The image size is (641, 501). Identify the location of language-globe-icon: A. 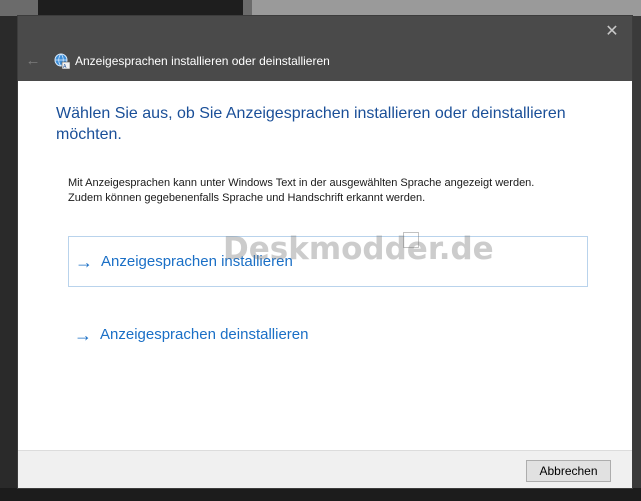
(62, 61).